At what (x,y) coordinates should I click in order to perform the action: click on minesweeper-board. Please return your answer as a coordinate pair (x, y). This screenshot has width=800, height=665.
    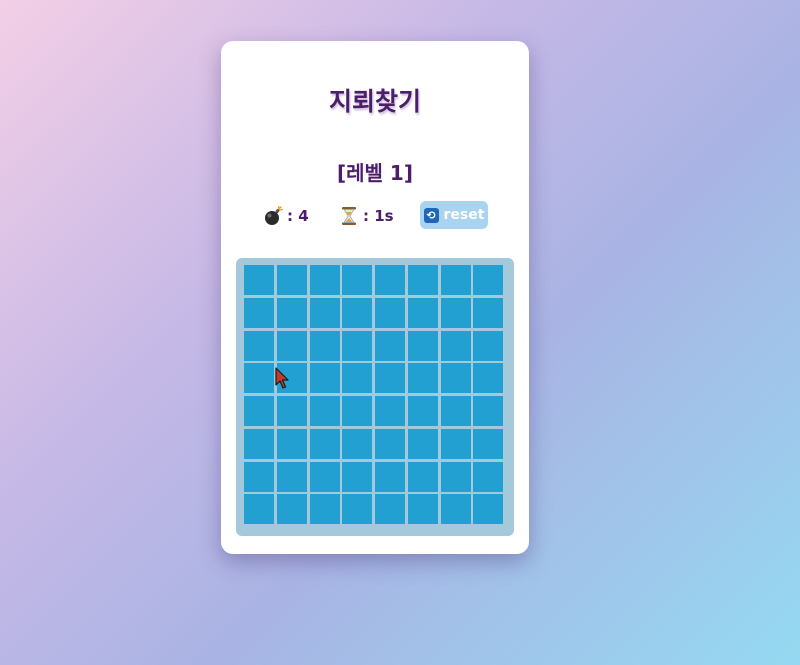
    Looking at the image, I should click on (375, 397).